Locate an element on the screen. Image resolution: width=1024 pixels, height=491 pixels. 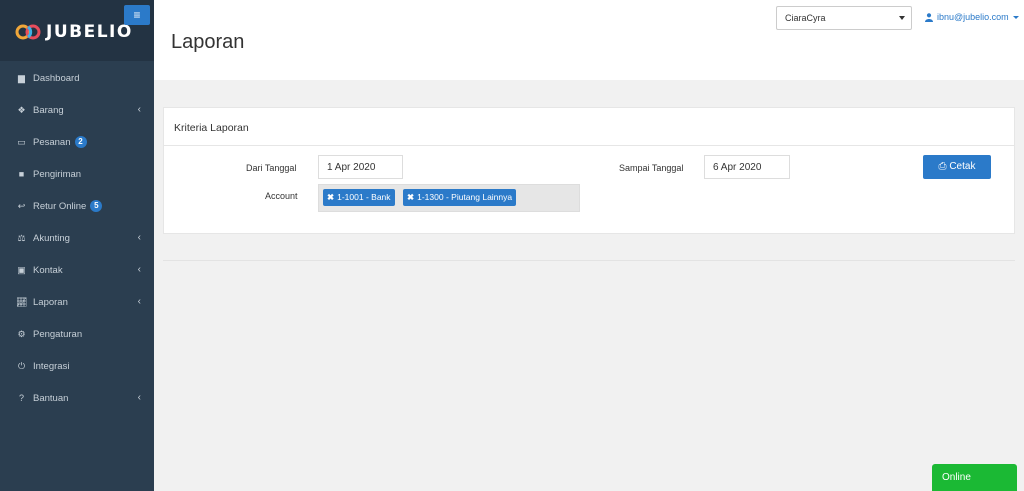
user-menu: ibnu@jubelio.com is located at coordinates (972, 17).